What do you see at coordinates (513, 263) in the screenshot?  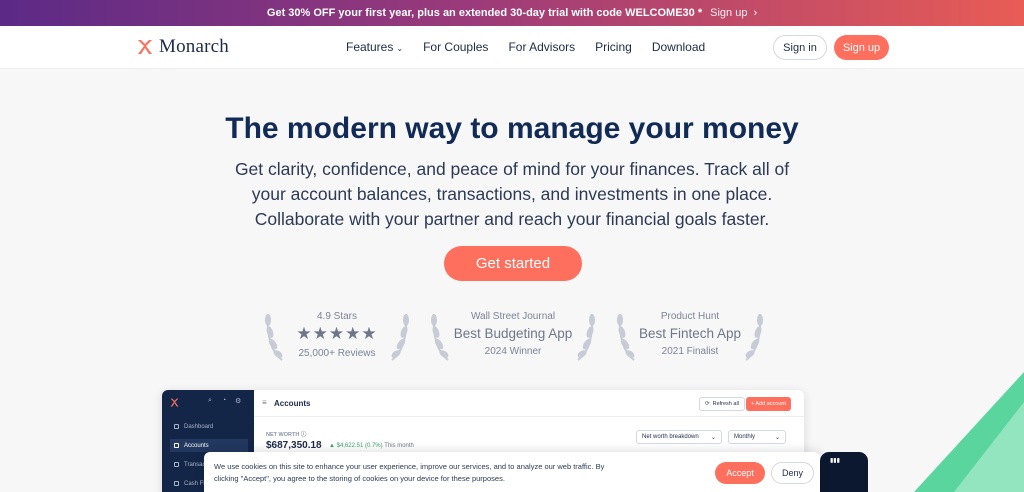 I see `get-started-button: Get started` at bounding box center [513, 263].